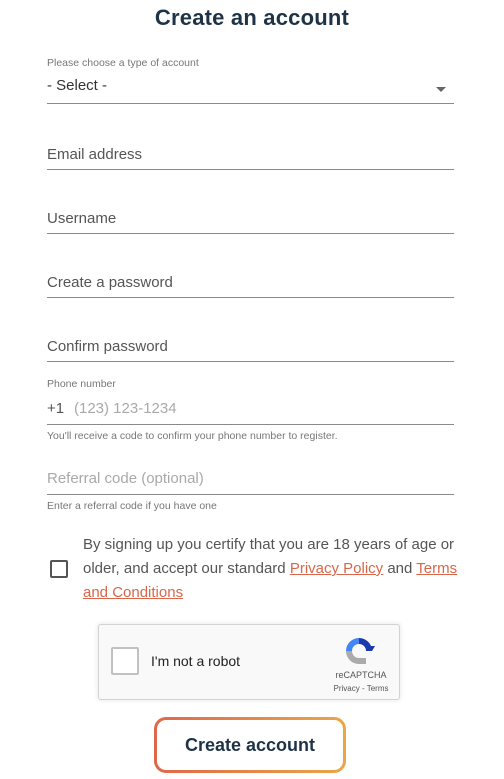  I want to click on email-placeholder: Email address, so click(94, 154).